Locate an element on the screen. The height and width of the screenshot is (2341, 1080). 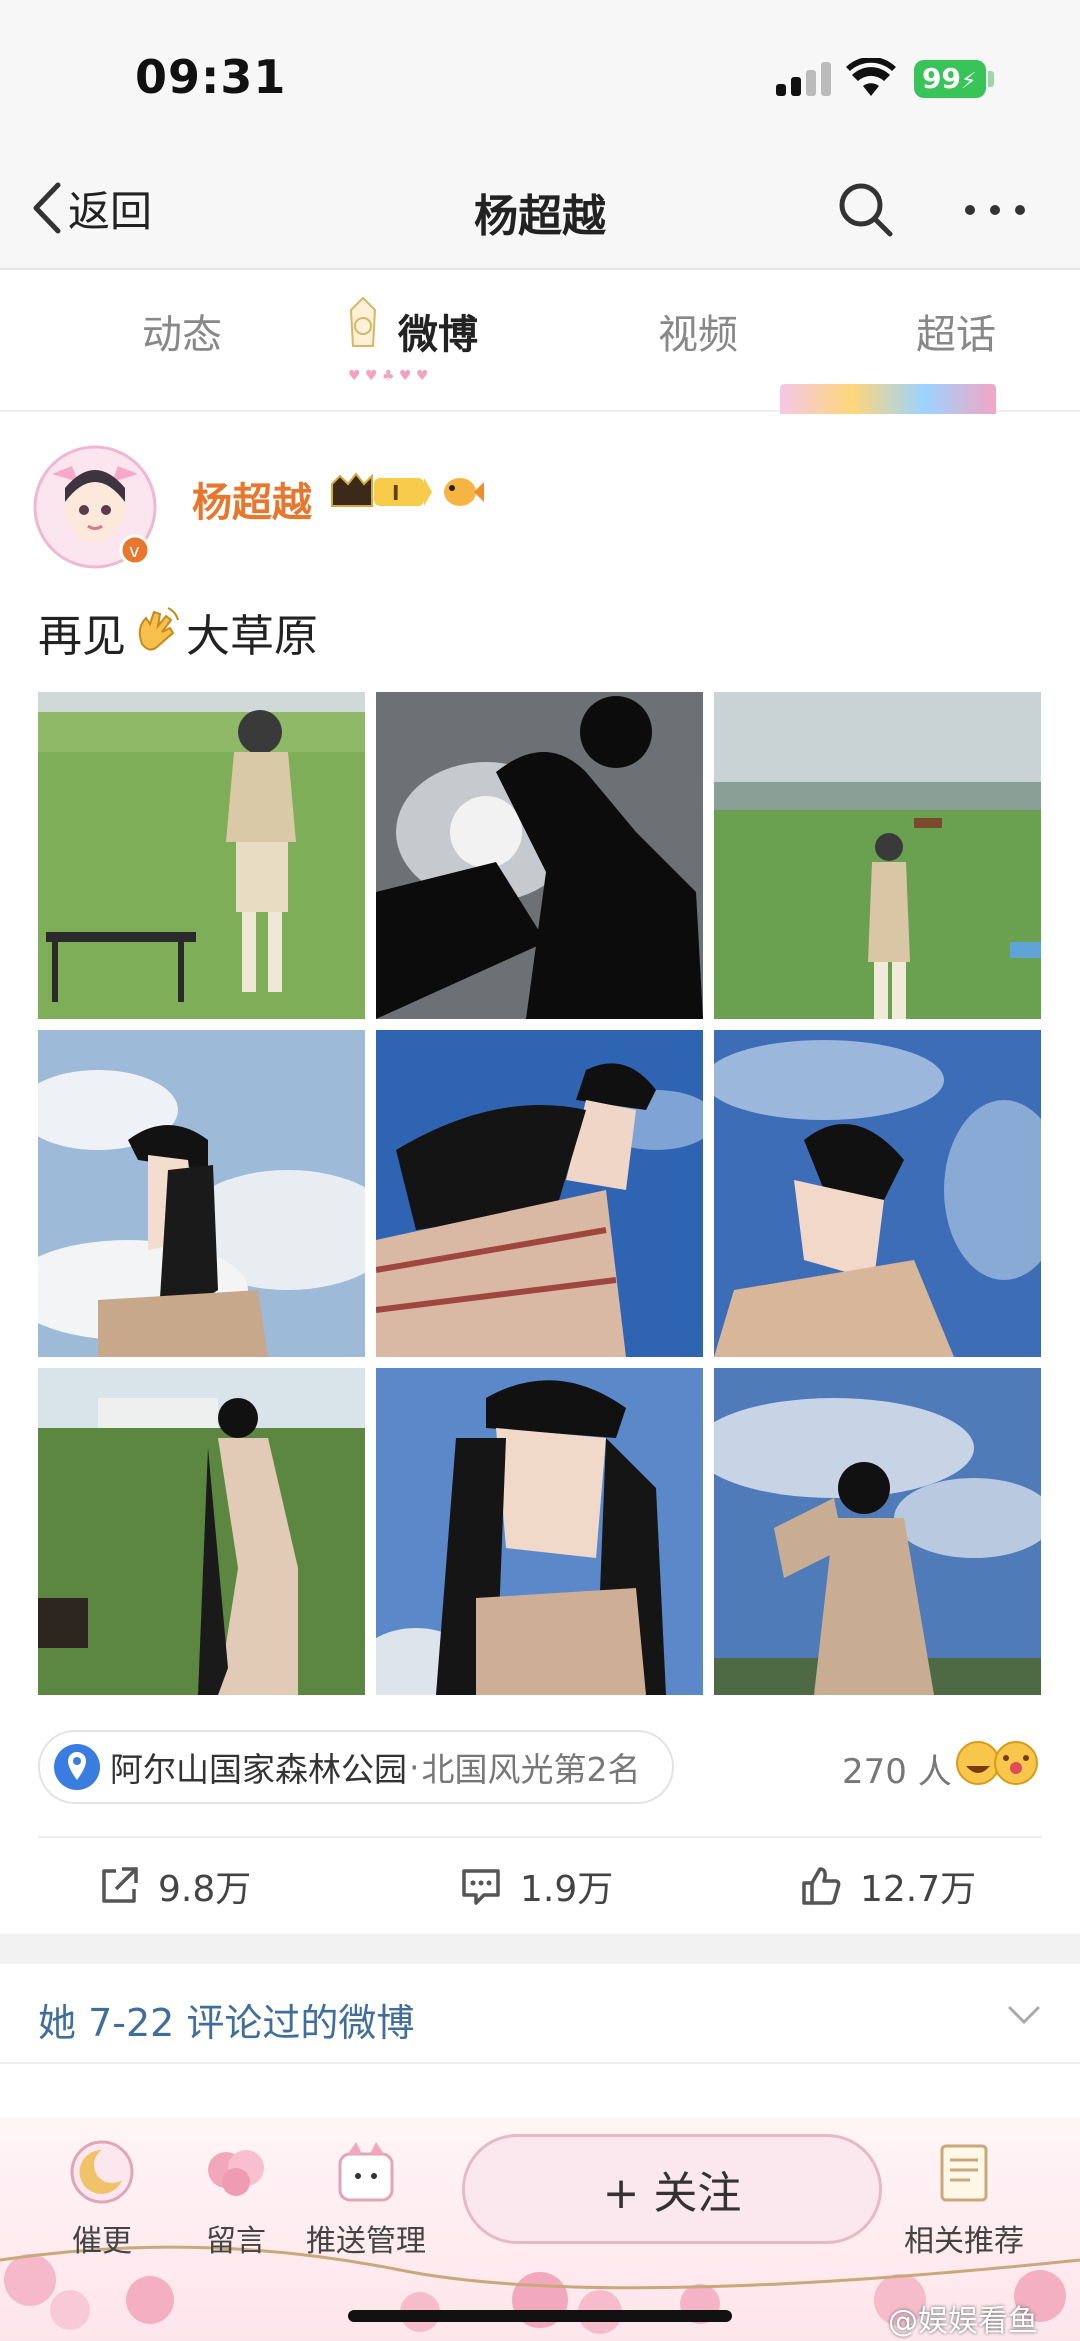
hearts-decoration-icon: ♥ ♥ ♣ ♥ ♥ is located at coordinates (388, 376).